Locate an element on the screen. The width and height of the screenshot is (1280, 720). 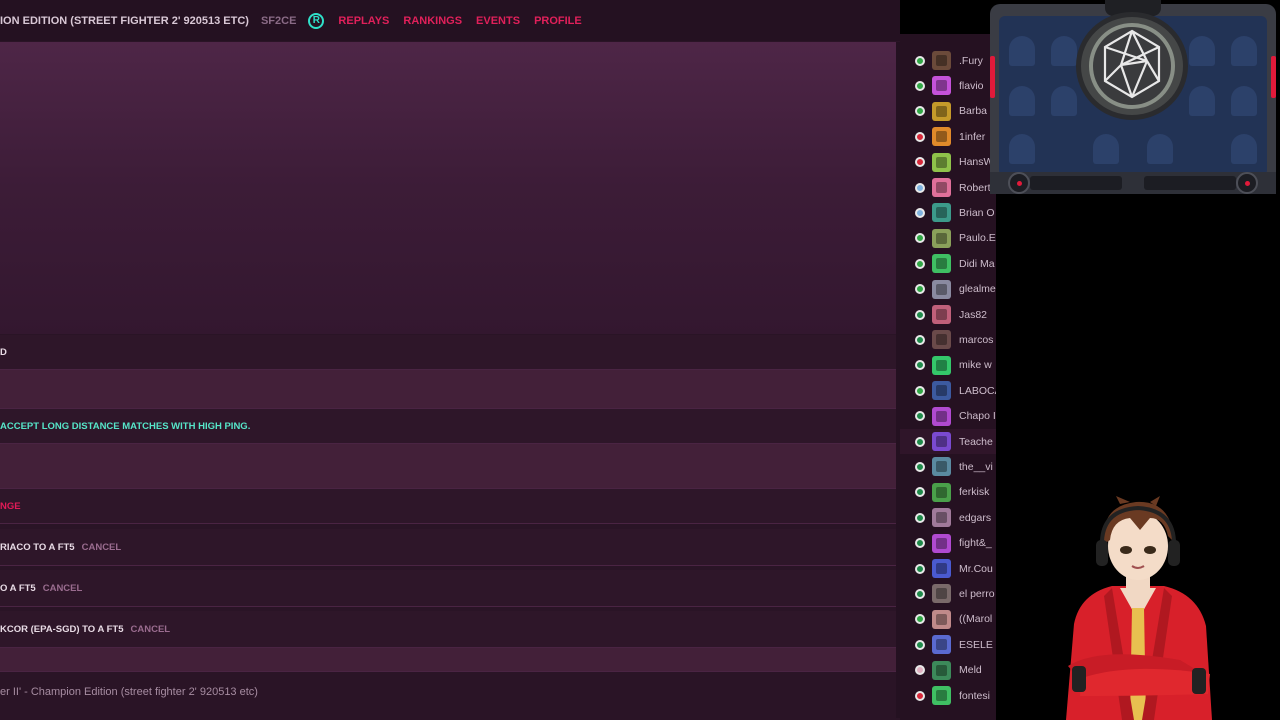
player-name: Teache is located at coordinates (976, 441).